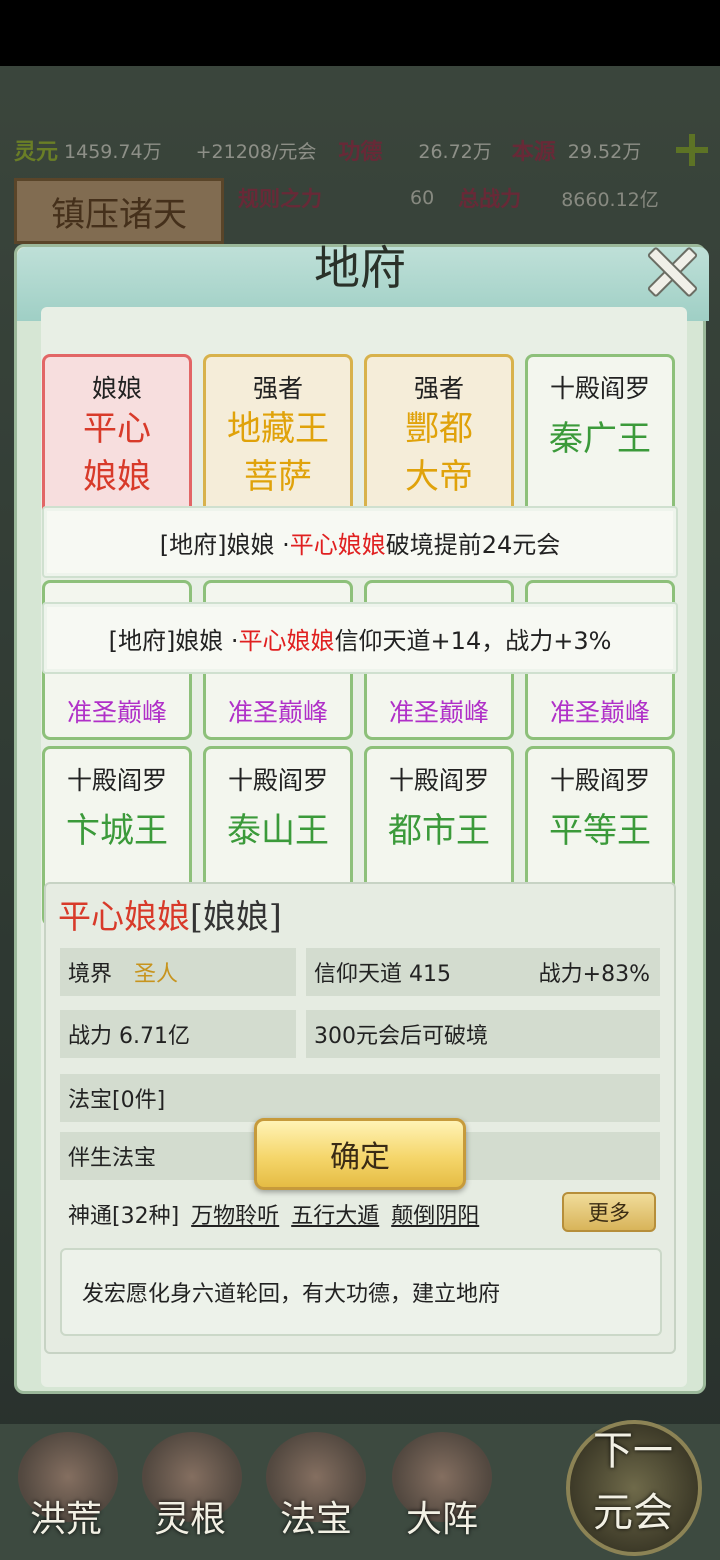 Image resolution: width=720 pixels, height=1560 pixels. Describe the element at coordinates (117, 429) in the screenshot. I see `card-name: 平心` at that location.